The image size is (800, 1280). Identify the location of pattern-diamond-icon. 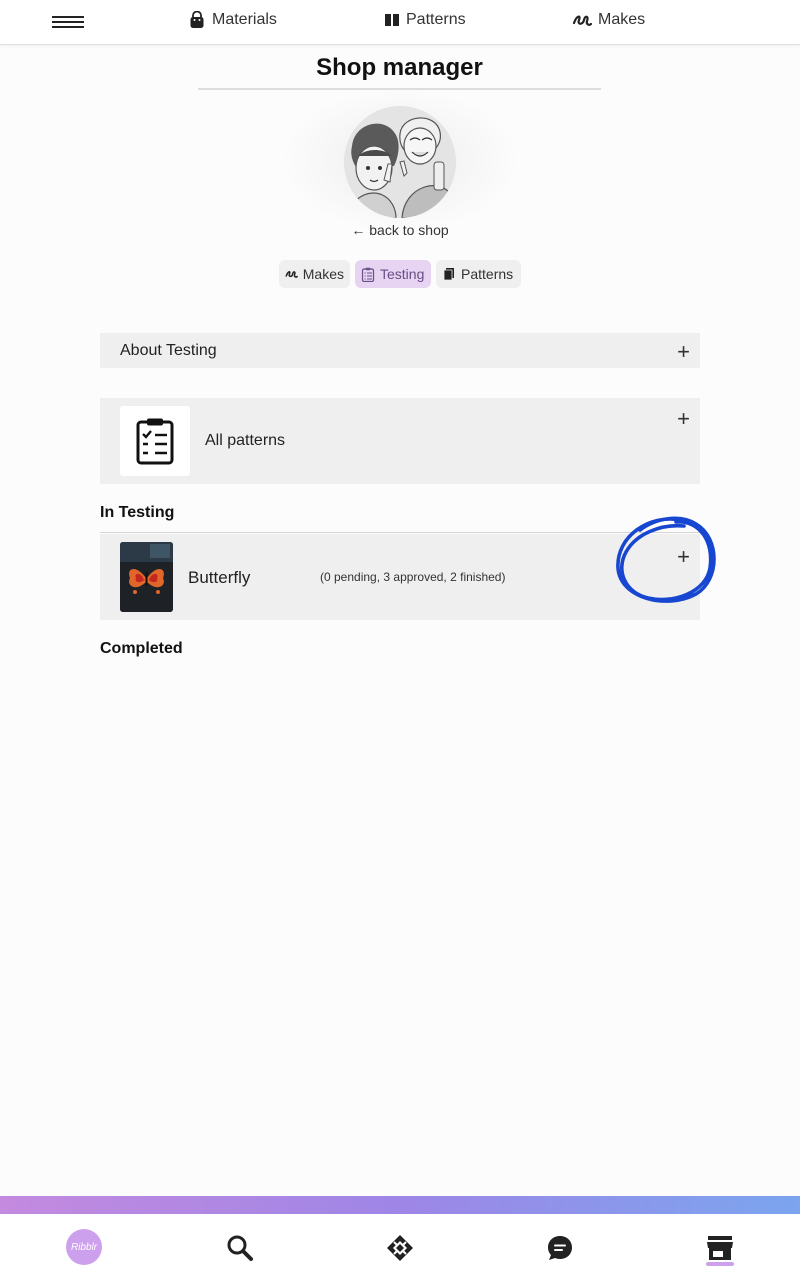
(400, 1248).